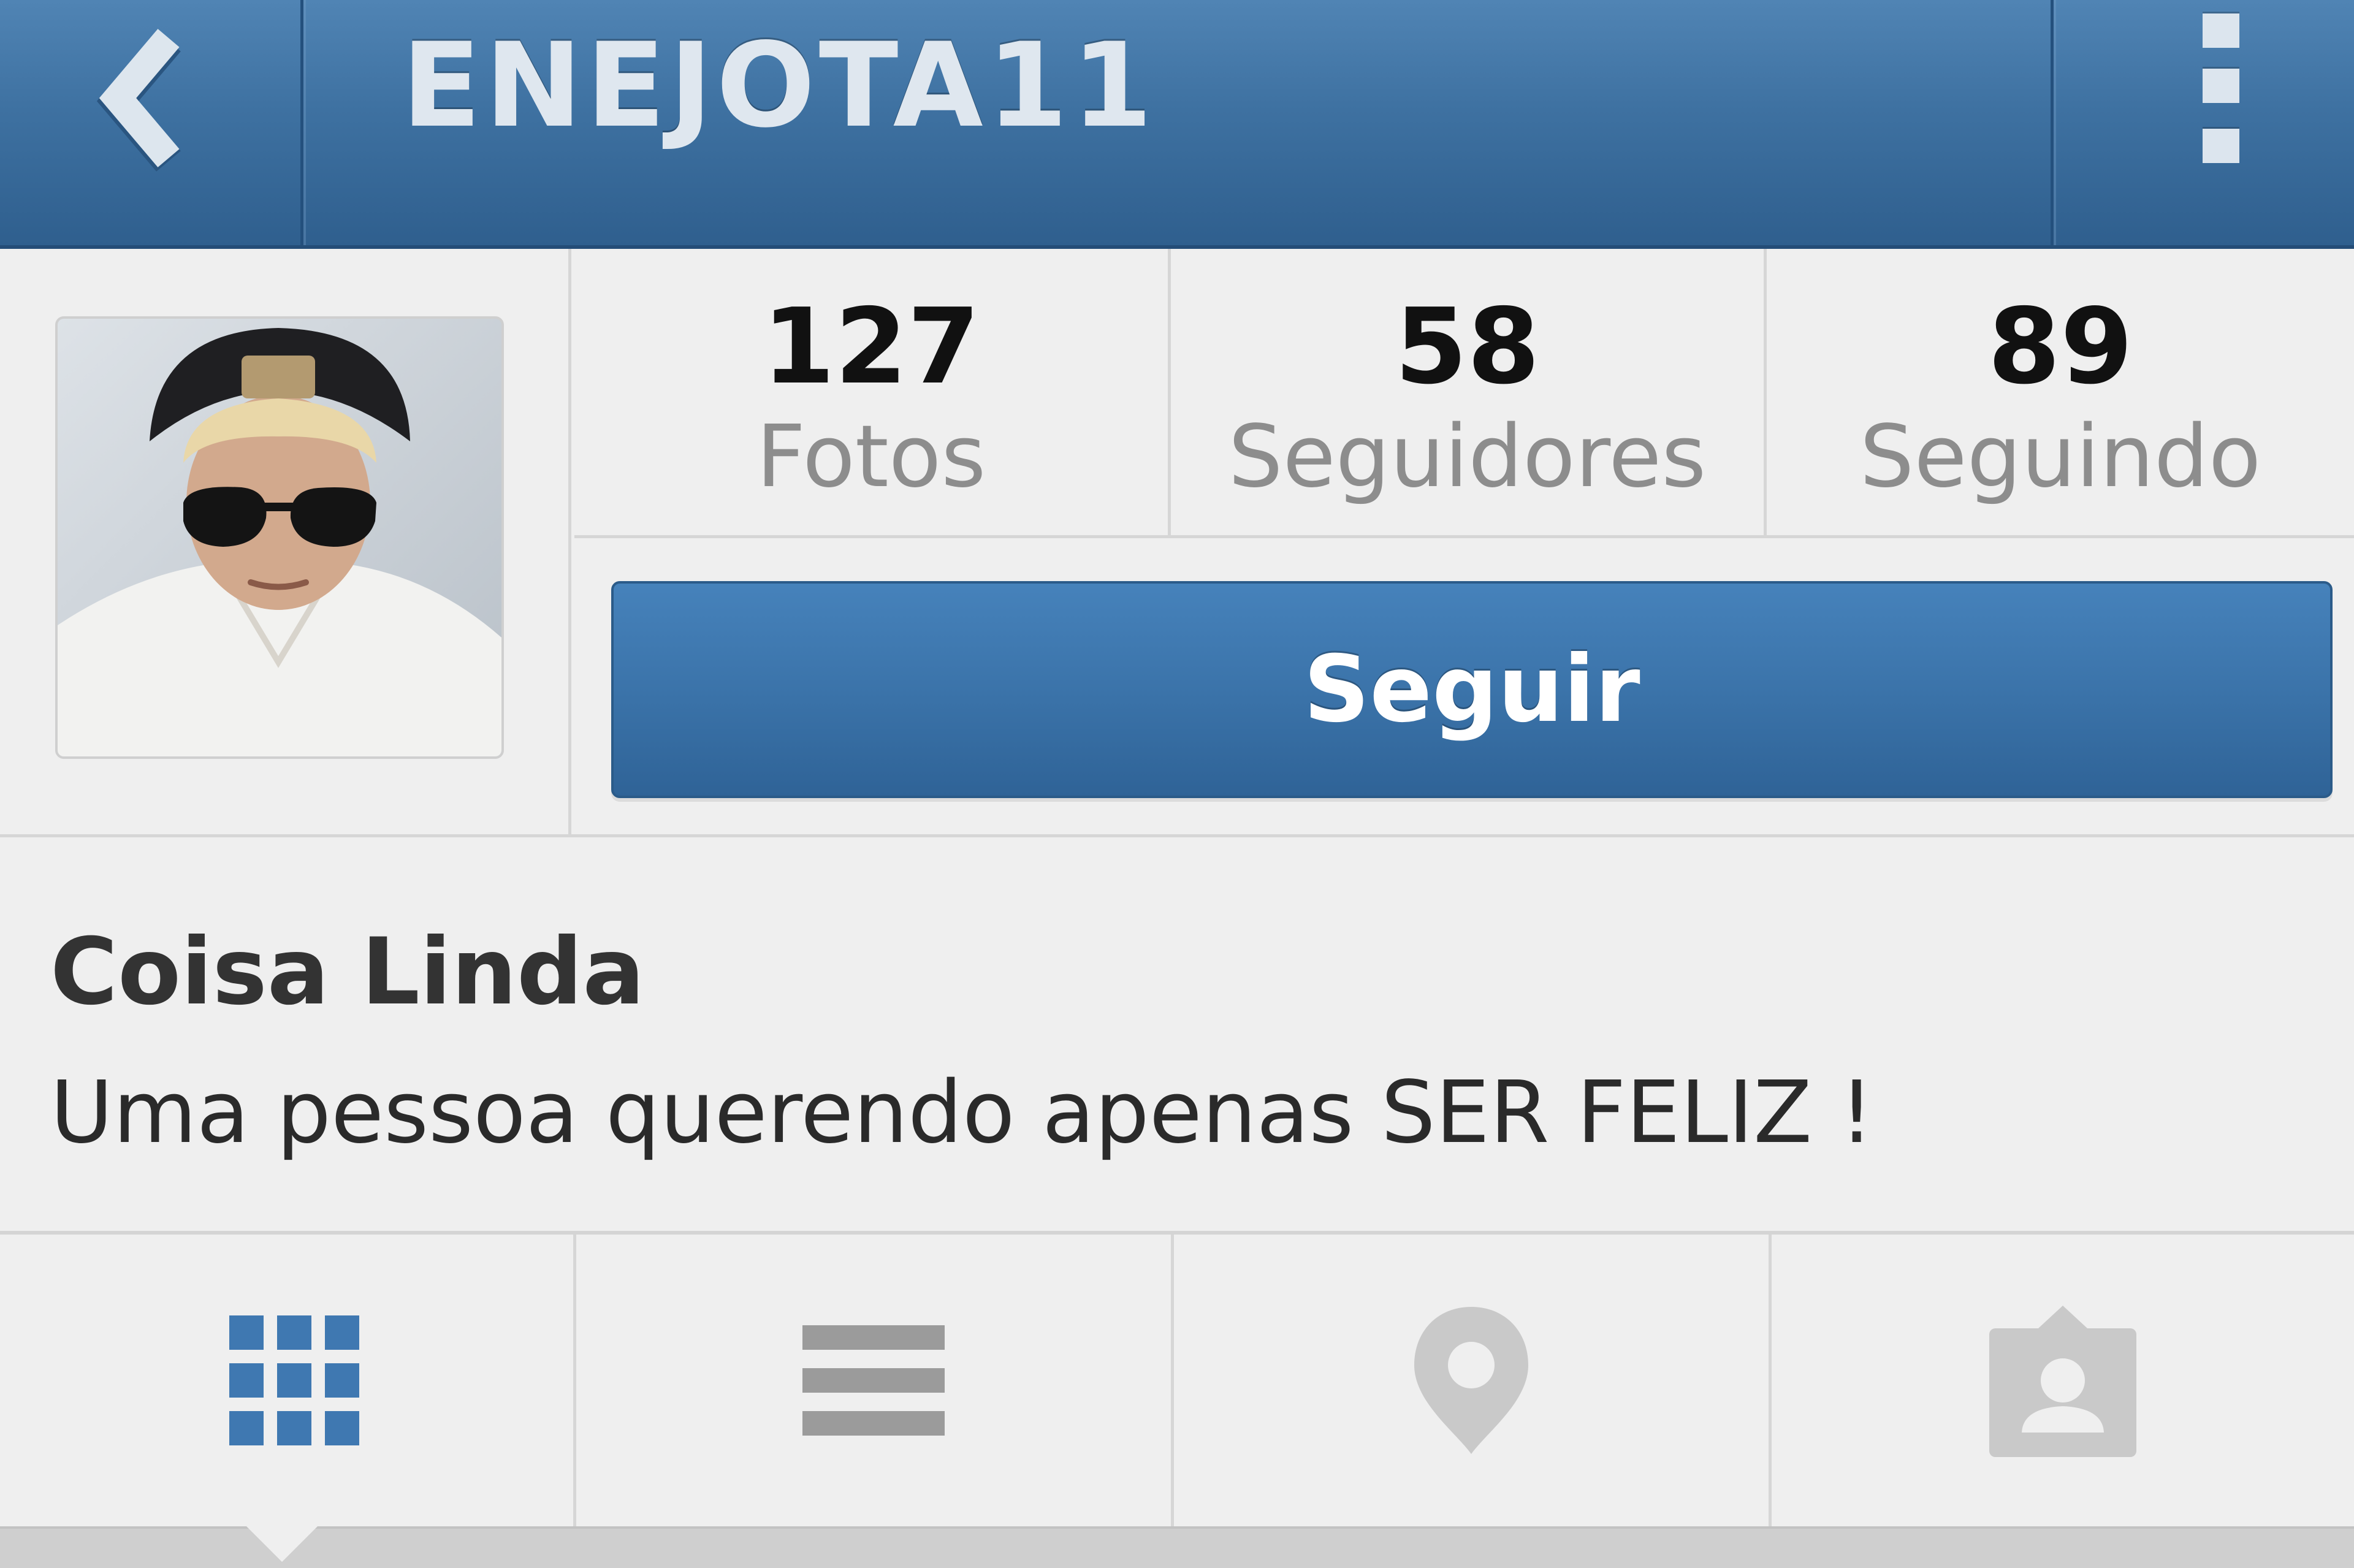 The height and width of the screenshot is (1568, 2354). I want to click on avatar-cell, so click(285, 541).